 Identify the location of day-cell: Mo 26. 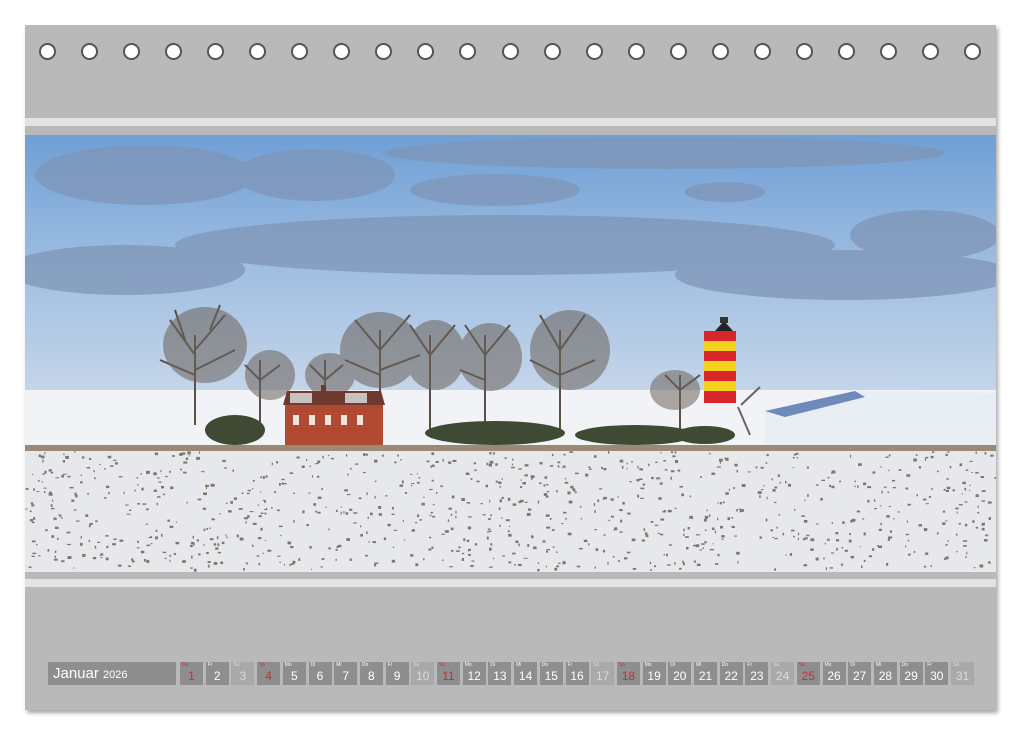
(834, 673).